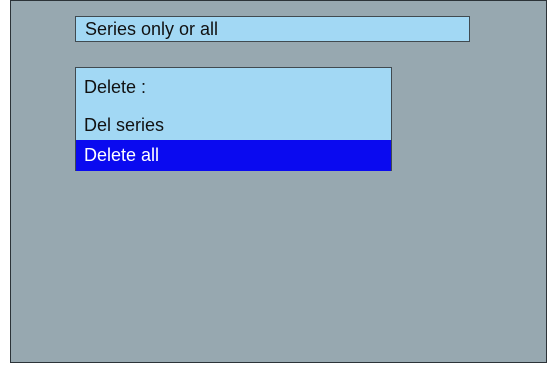 The image size is (548, 365). Describe the element at coordinates (233, 125) in the screenshot. I see `menu-item-del-series: Del series` at that location.